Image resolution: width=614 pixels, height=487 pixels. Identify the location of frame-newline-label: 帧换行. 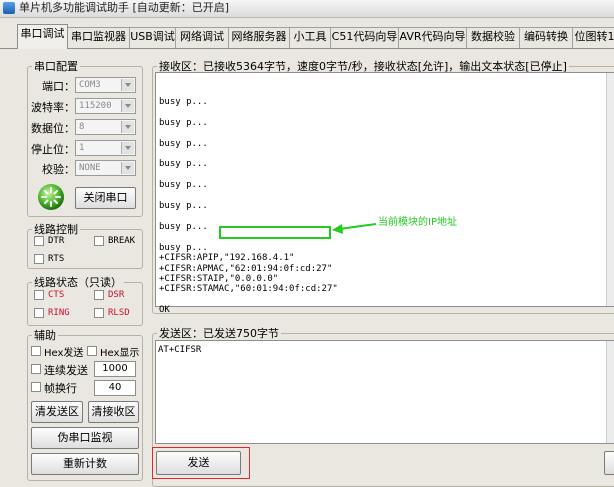
(60, 388).